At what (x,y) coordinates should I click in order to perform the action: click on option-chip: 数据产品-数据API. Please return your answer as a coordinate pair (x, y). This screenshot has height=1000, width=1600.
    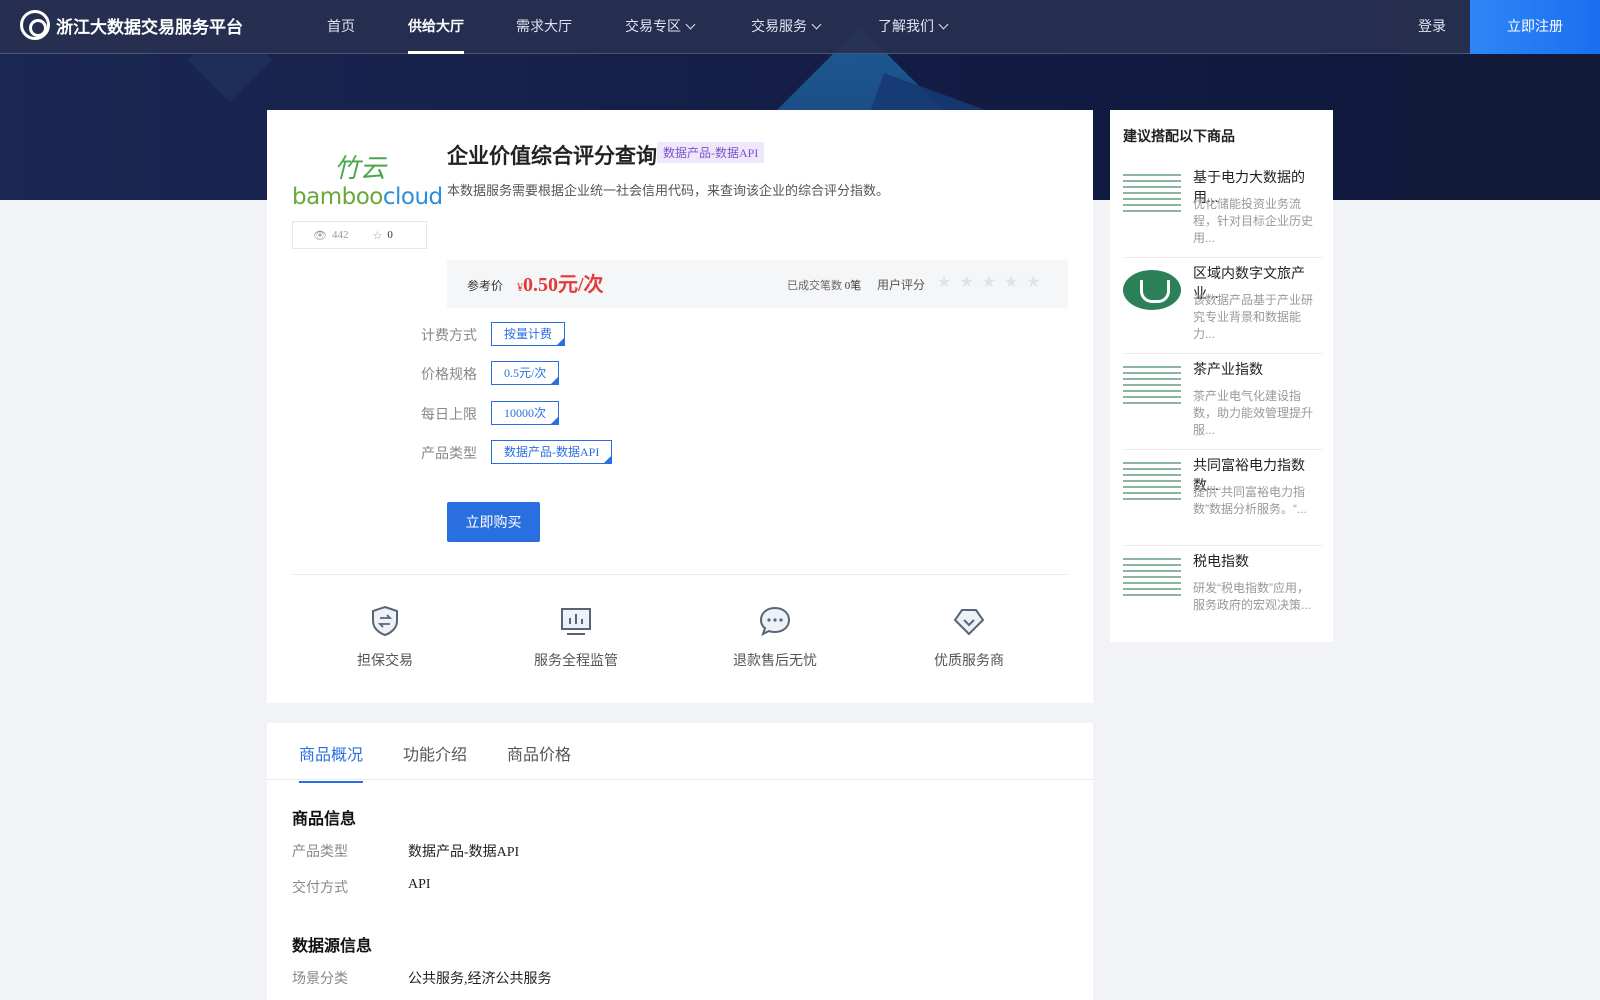
    Looking at the image, I should click on (552, 452).